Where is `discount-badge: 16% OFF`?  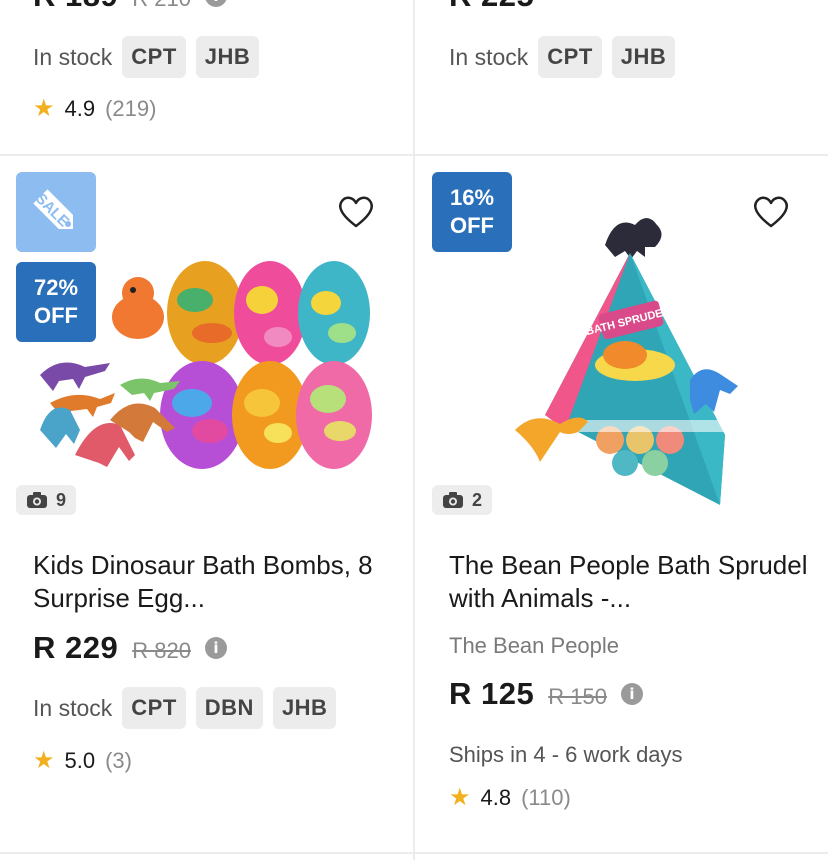 discount-badge: 16% OFF is located at coordinates (472, 212).